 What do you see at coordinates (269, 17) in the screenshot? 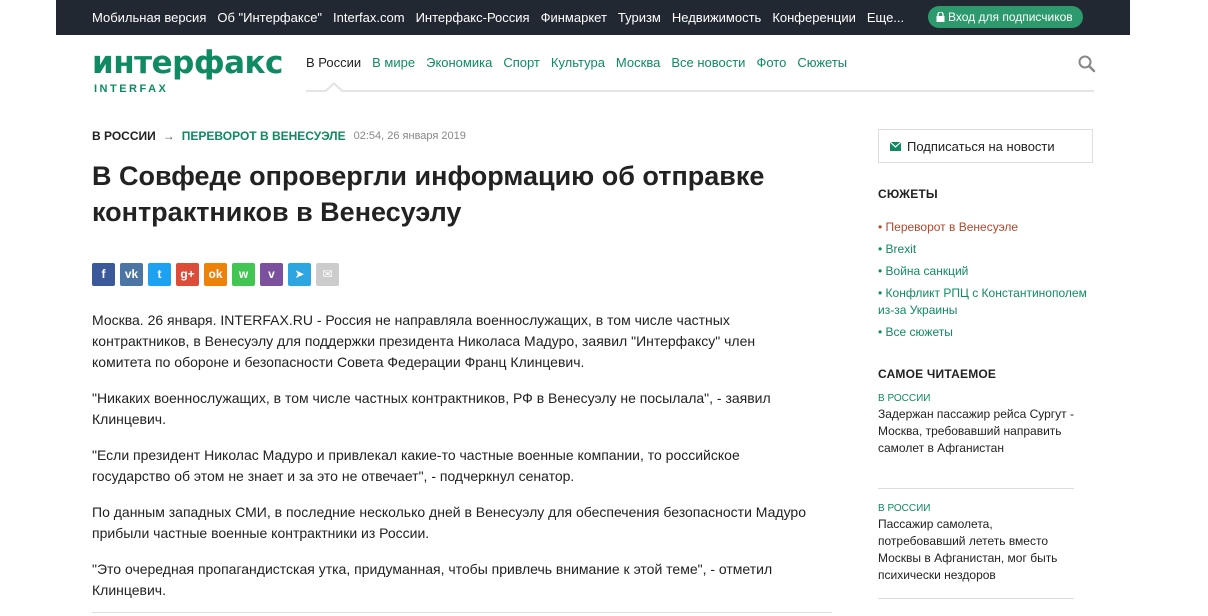
I see `top-nav-about-link: Об "Интерфаксе"` at bounding box center [269, 17].